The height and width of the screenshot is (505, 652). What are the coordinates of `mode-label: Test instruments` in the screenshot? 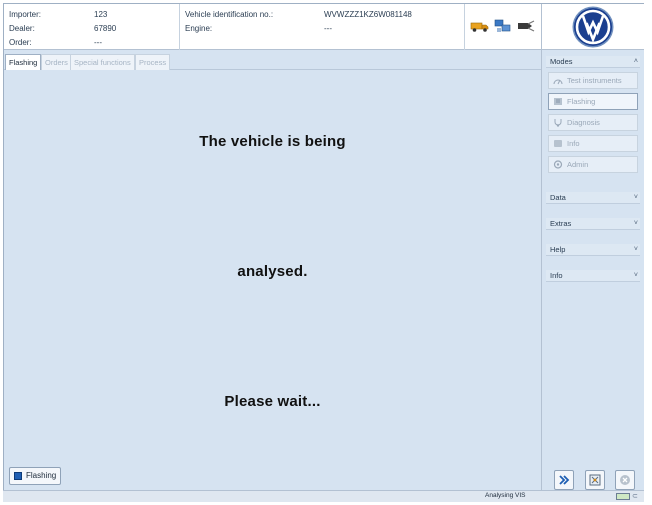 It's located at (594, 80).